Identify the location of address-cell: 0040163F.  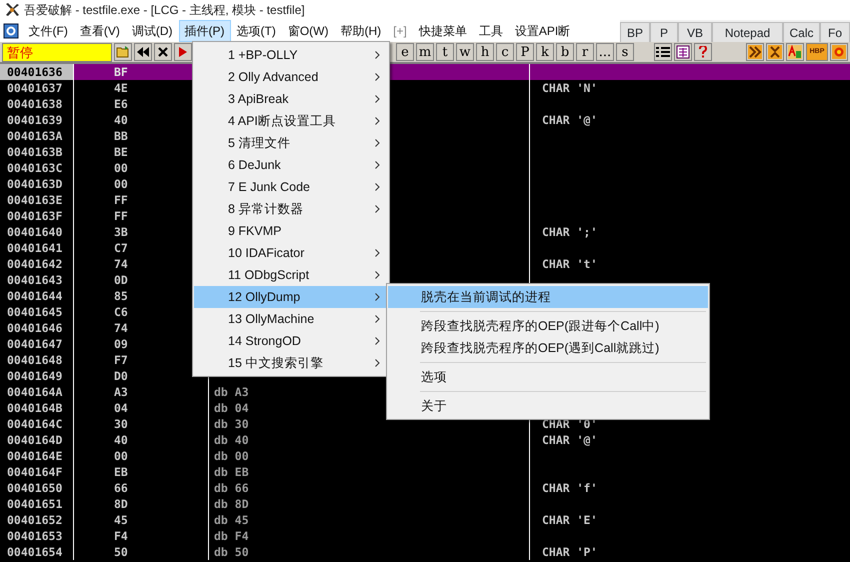
(37, 216).